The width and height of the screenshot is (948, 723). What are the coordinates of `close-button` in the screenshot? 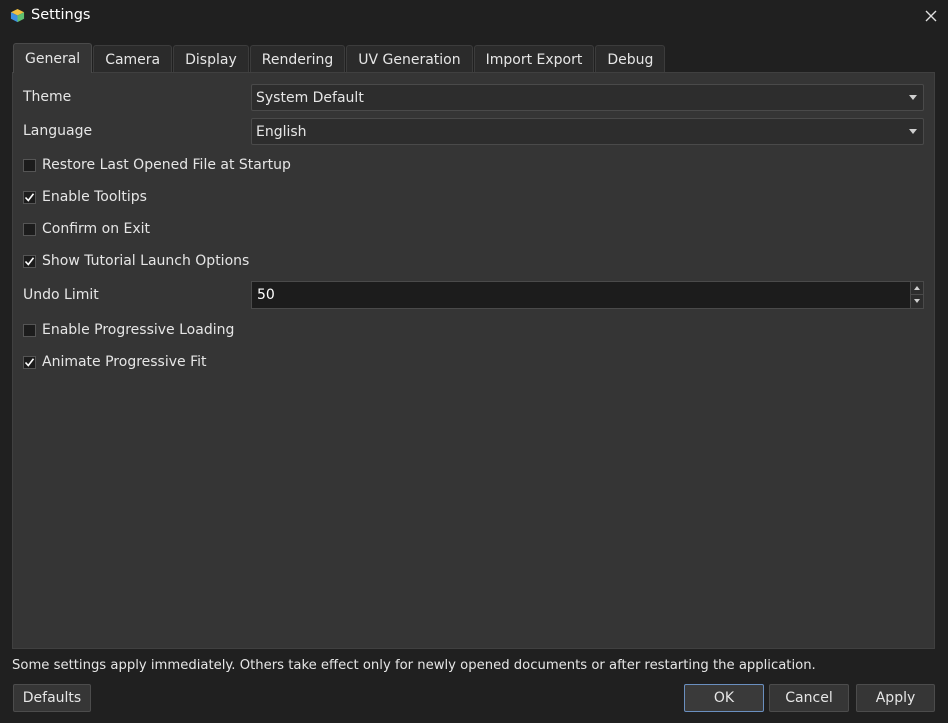 It's located at (931, 16).